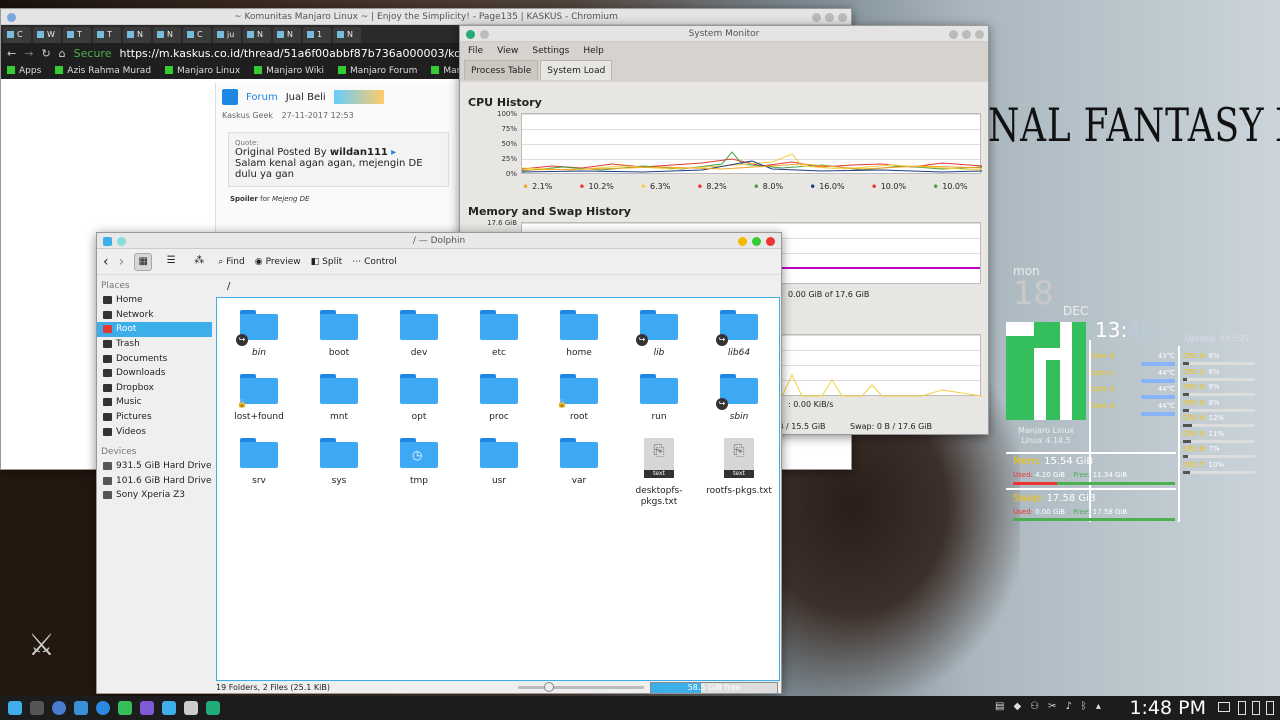  Describe the element at coordinates (154, 344) in the screenshot. I see `places-item: Trash` at that location.